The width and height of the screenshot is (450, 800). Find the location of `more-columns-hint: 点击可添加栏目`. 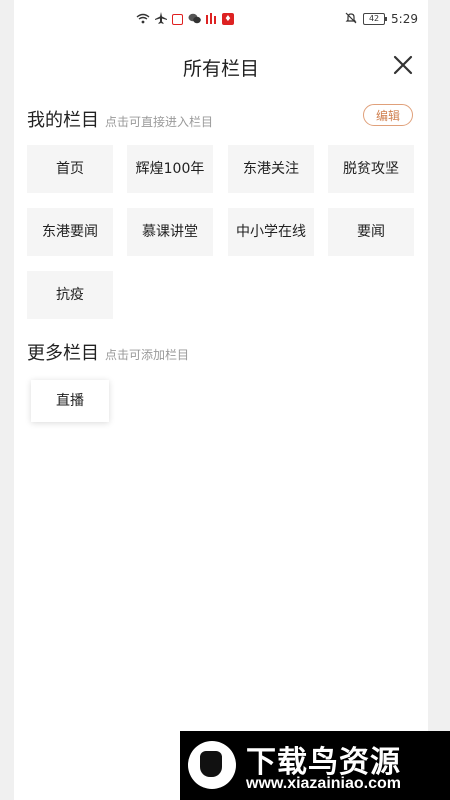

more-columns-hint: 点击可添加栏目 is located at coordinates (147, 355).